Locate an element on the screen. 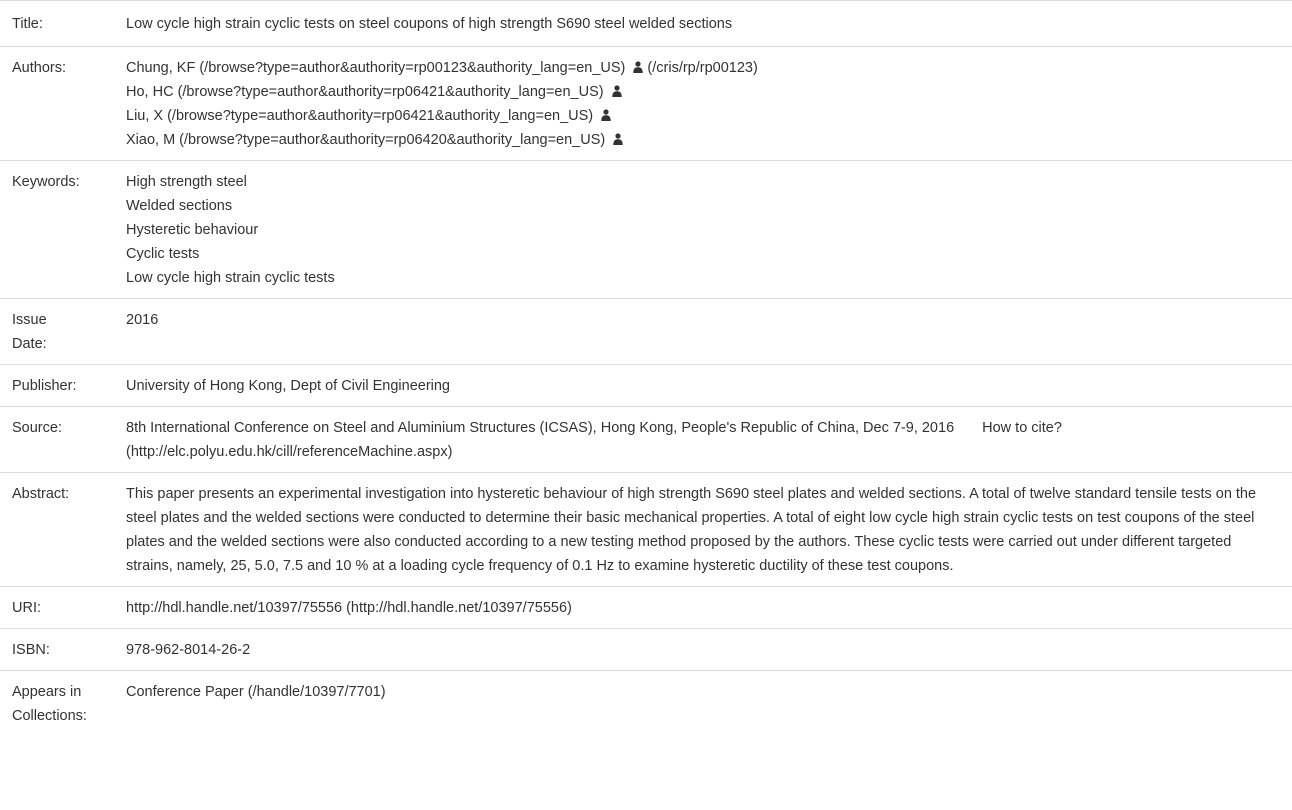 The image size is (1292, 810). isbn-value: 978-962-8014-26-2 is located at coordinates (188, 650).